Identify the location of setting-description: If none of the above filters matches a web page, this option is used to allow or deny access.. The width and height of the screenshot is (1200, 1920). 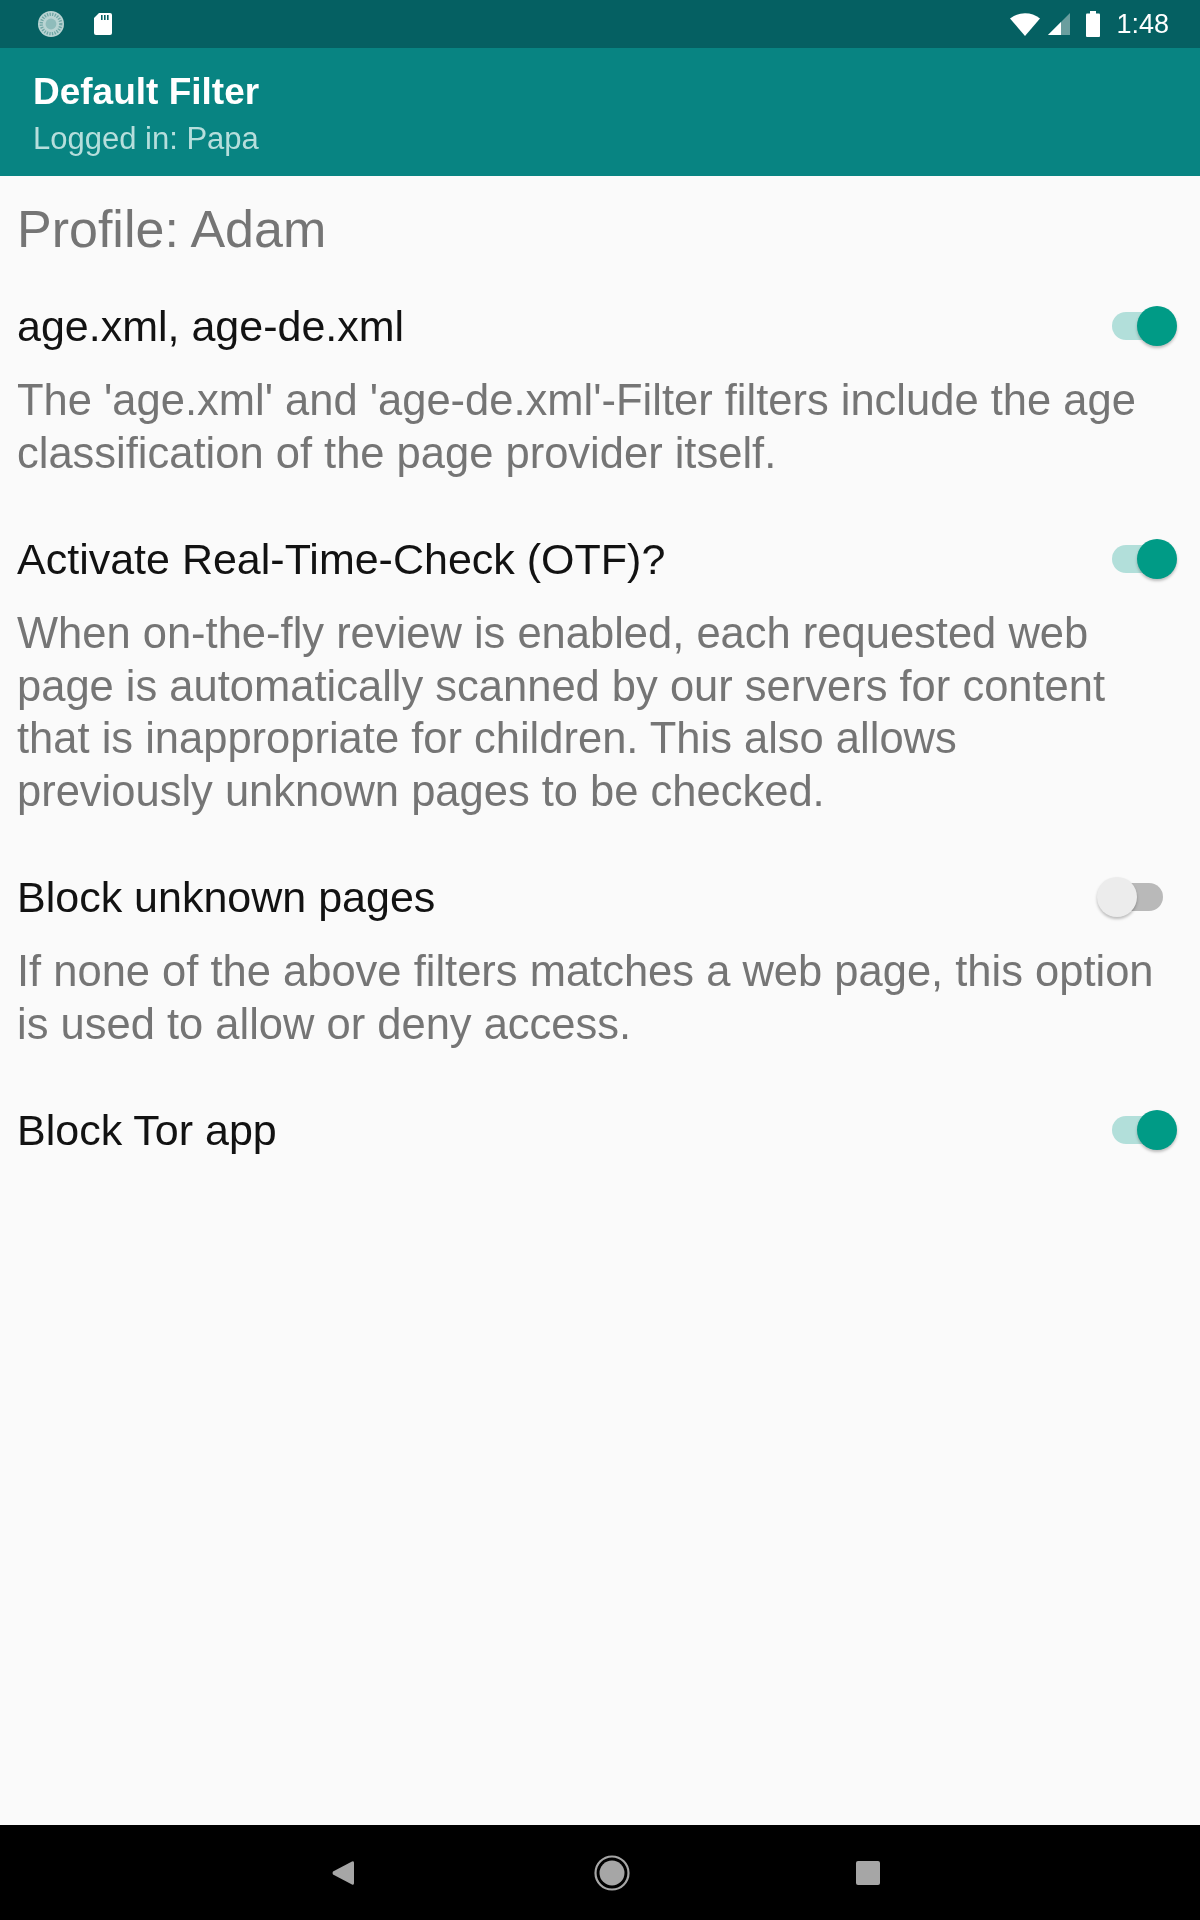
(586, 998).